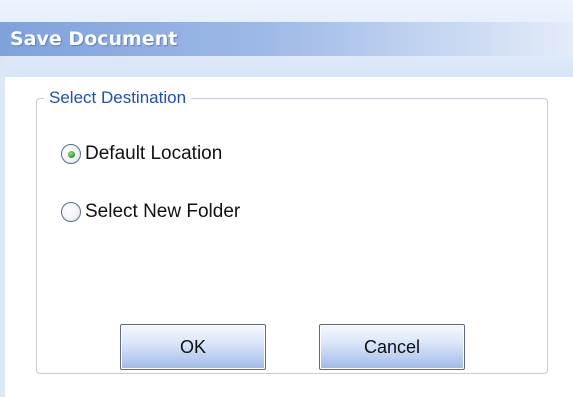  I want to click on radio-select-new-folder: Select New Folder, so click(150, 212).